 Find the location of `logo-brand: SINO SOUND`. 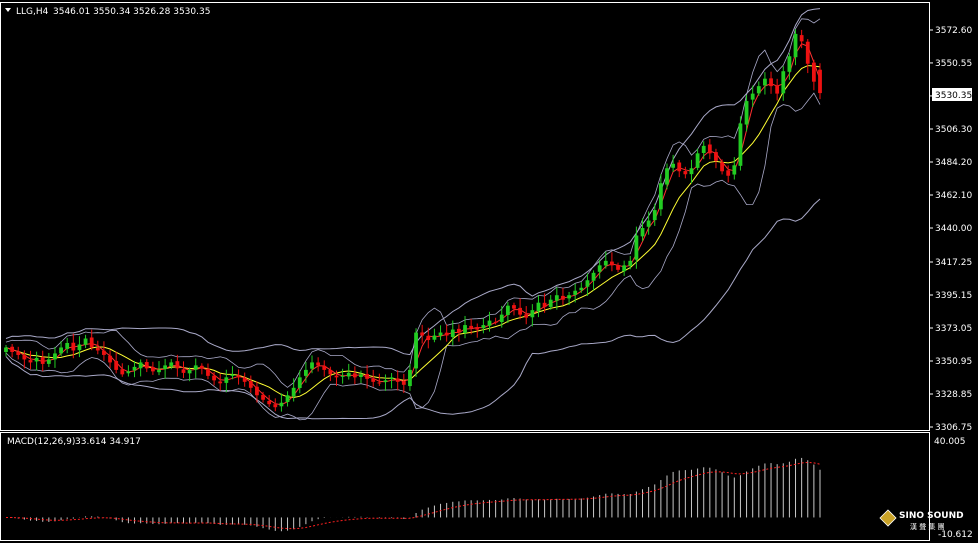

logo-brand: SINO SOUND is located at coordinates (931, 516).